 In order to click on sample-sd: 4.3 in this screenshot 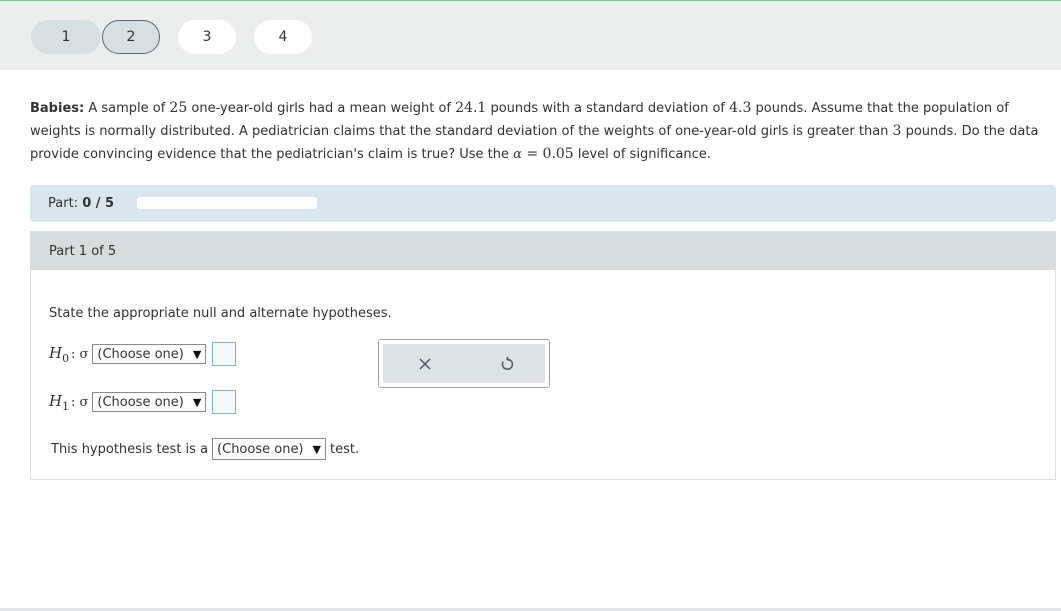, I will do `click(740, 108)`.